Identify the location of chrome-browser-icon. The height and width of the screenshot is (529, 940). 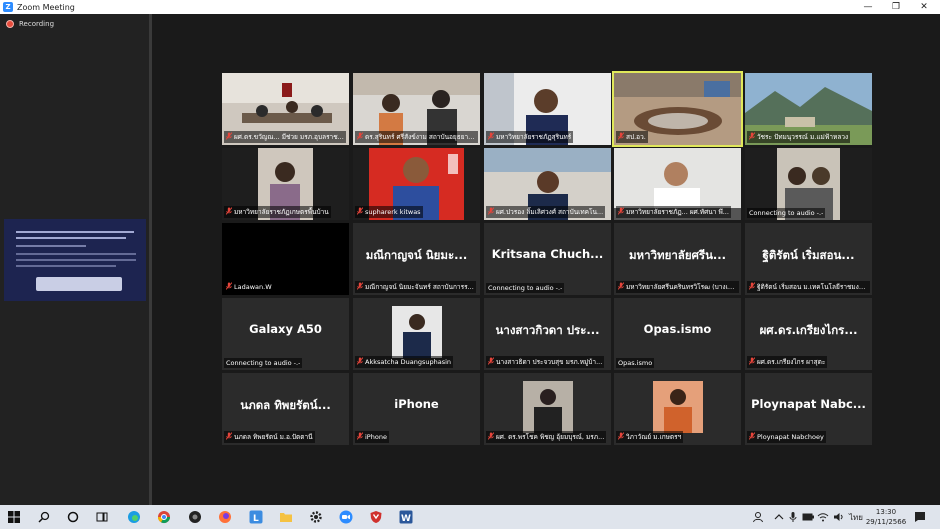
(164, 517).